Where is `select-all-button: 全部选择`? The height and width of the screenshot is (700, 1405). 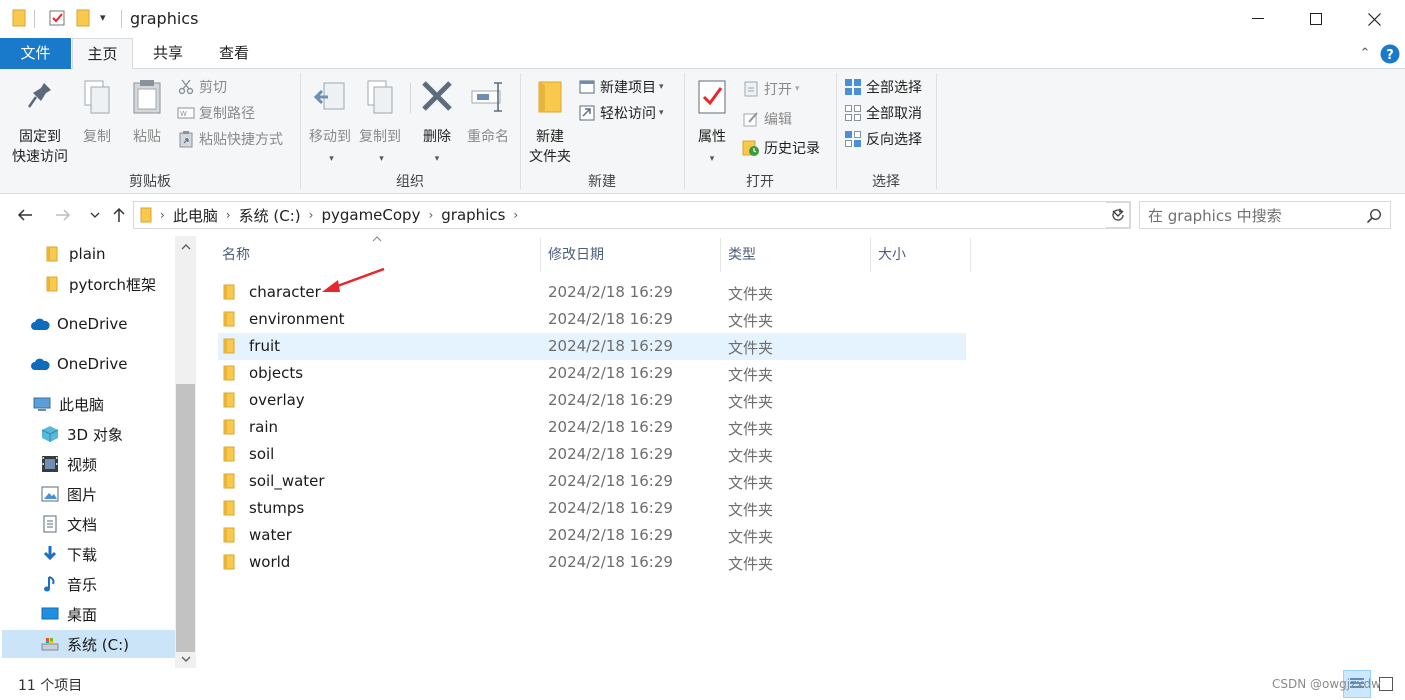 select-all-button: 全部选择 is located at coordinates (883, 87).